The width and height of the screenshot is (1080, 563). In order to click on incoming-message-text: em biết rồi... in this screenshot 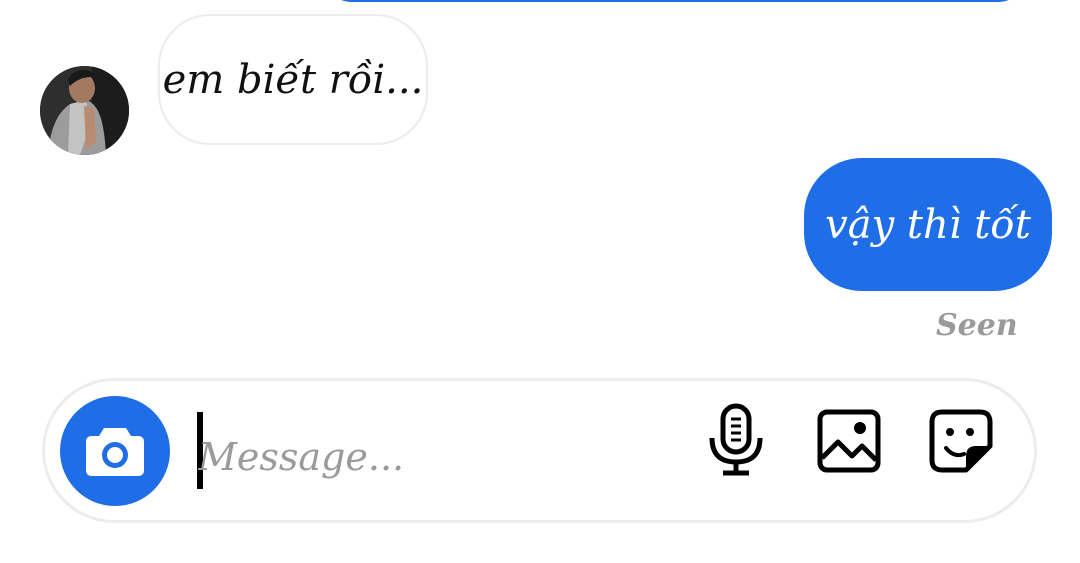, I will do `click(293, 79)`.